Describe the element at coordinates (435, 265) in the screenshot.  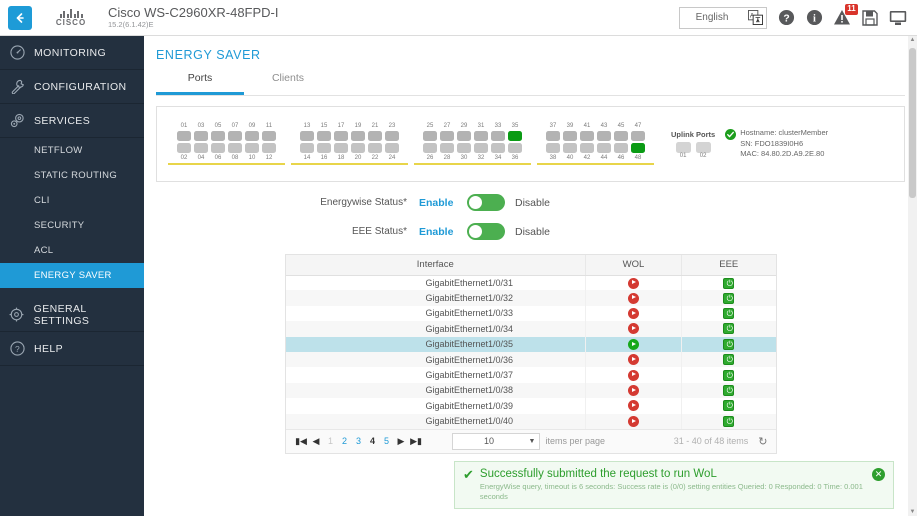
I see `column-header-interface: Interface` at that location.